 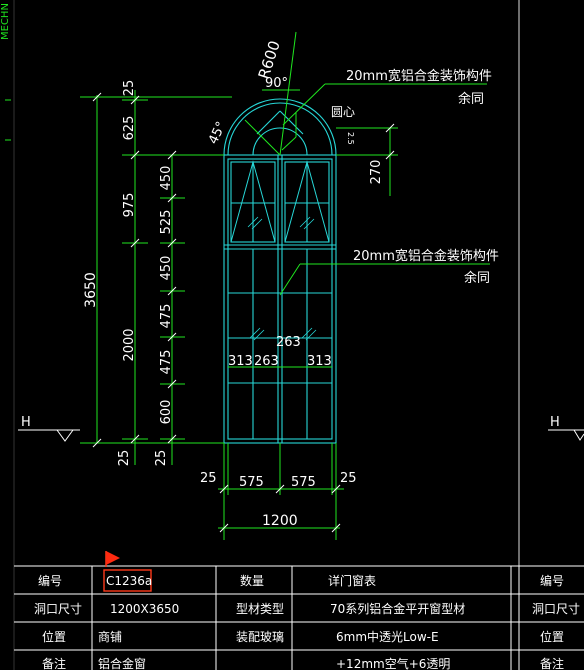 I want to click on label-location: 位置, so click(x=54, y=636).